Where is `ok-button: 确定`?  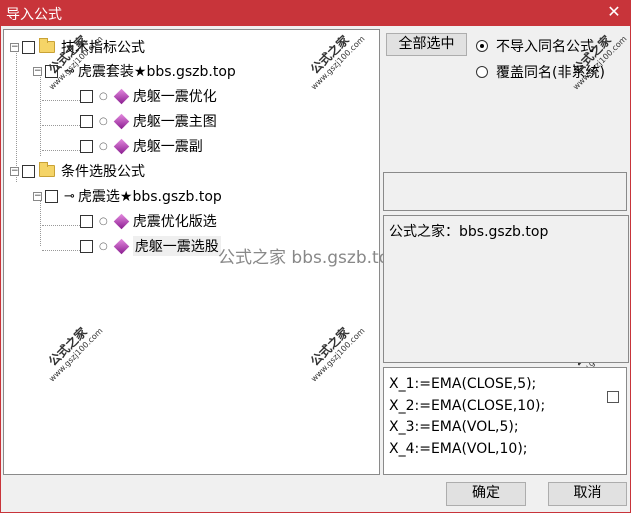
ok-button: 确定 is located at coordinates (486, 494).